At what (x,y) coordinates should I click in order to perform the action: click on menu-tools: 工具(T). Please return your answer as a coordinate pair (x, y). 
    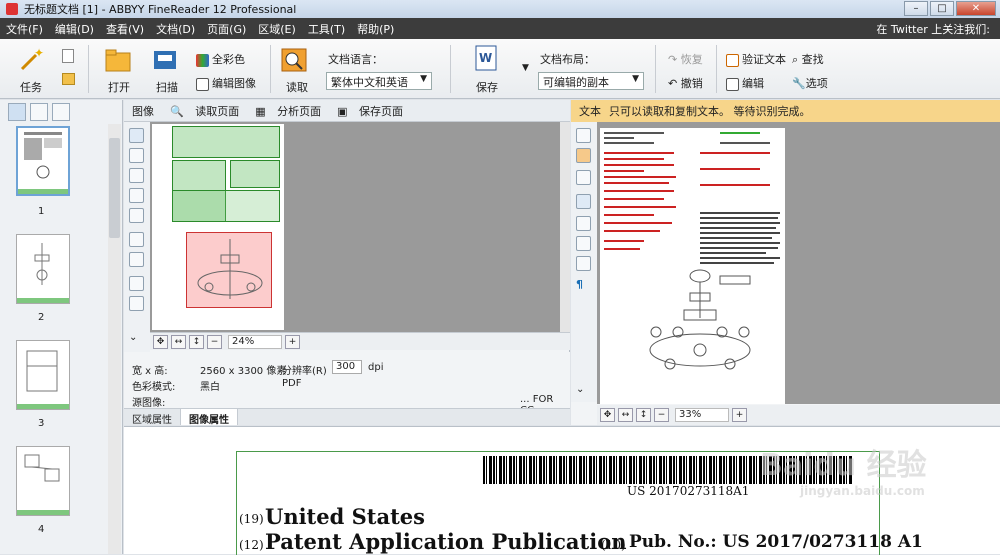
    Looking at the image, I should click on (326, 29).